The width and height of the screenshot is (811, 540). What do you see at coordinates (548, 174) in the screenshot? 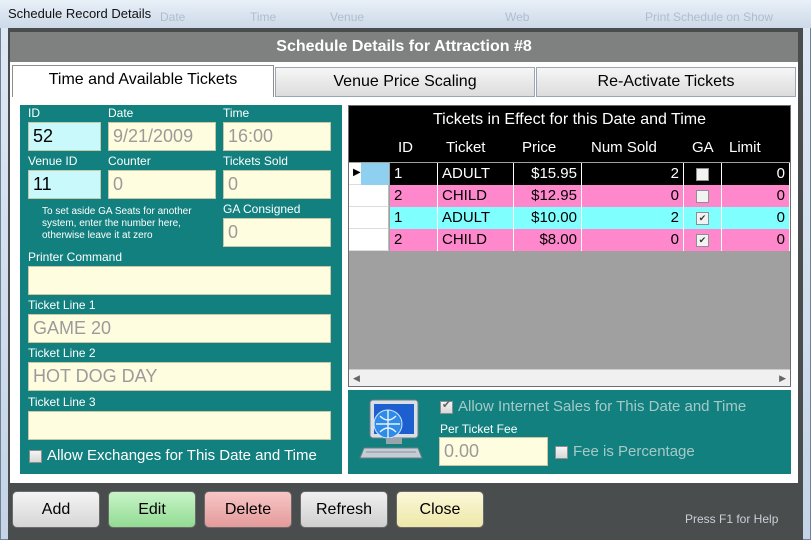
I see `cell-price: $15.95` at bounding box center [548, 174].